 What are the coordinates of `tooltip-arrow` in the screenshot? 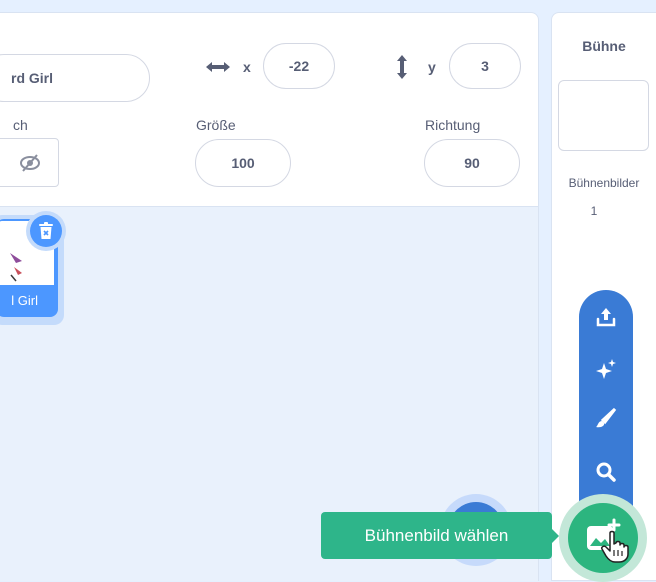 It's located at (555, 536).